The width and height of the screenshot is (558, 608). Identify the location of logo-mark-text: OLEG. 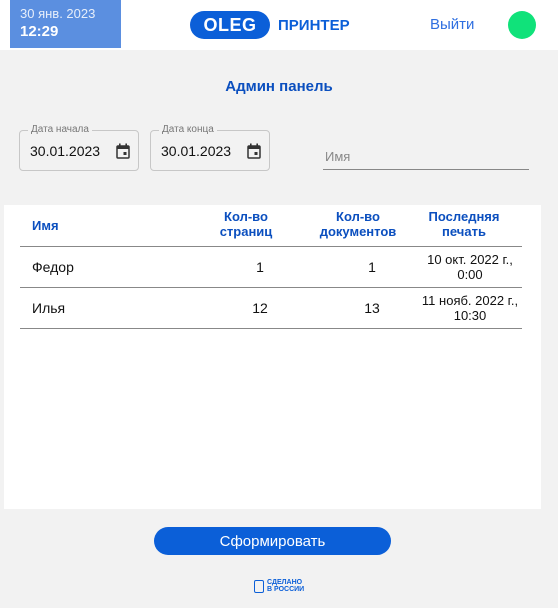
(230, 24).